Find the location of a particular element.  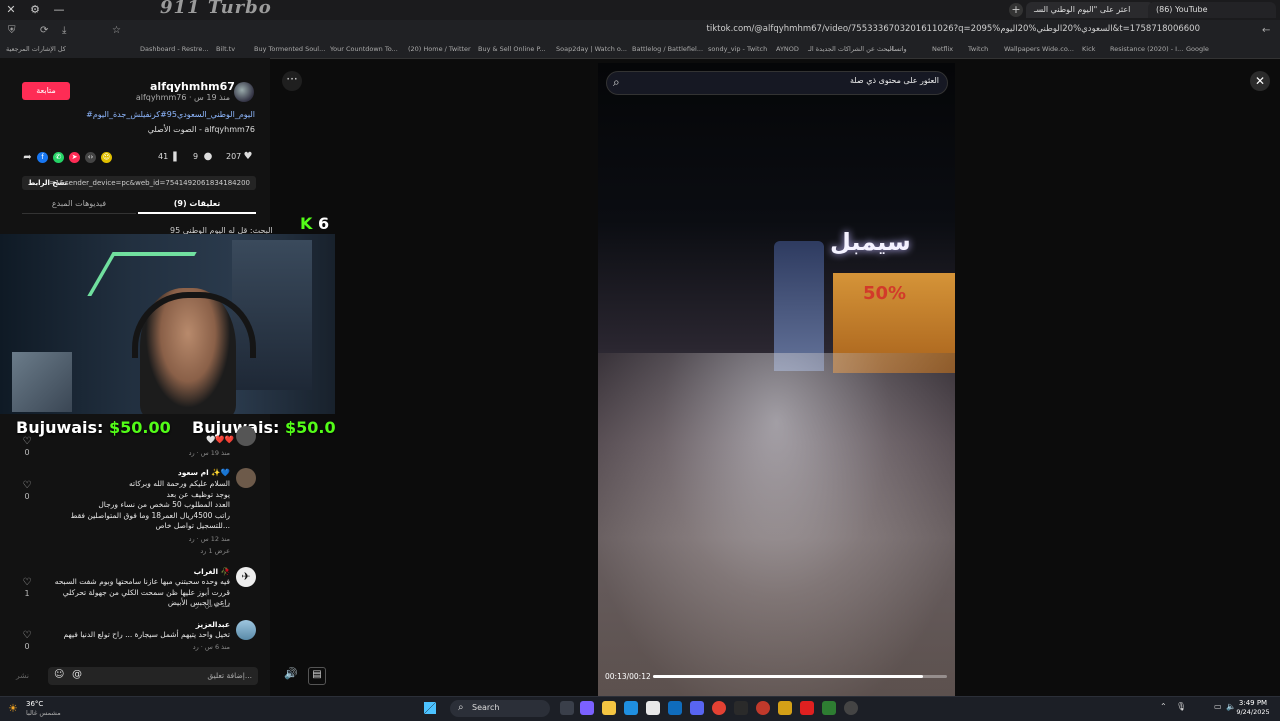

network-icon: ▭ is located at coordinates (1218, 706).